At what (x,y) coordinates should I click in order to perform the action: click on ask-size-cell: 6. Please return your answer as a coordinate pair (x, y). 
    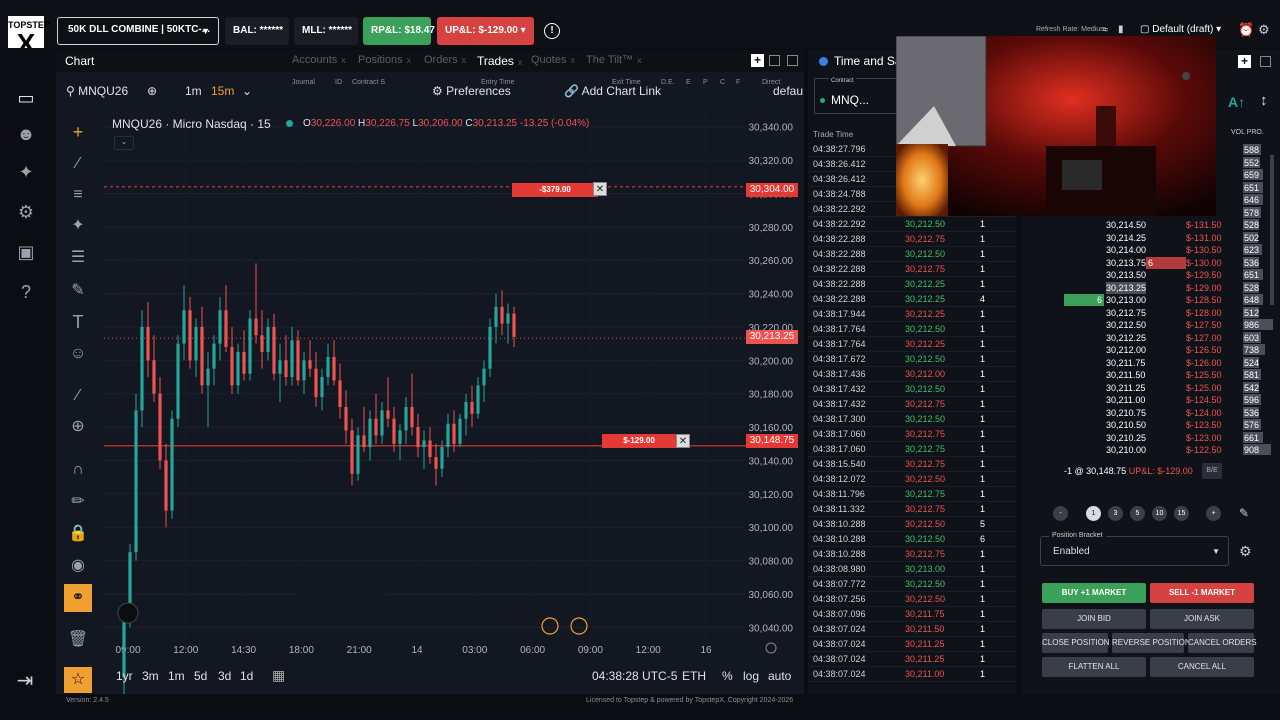
    Looking at the image, I should click on (1166, 262).